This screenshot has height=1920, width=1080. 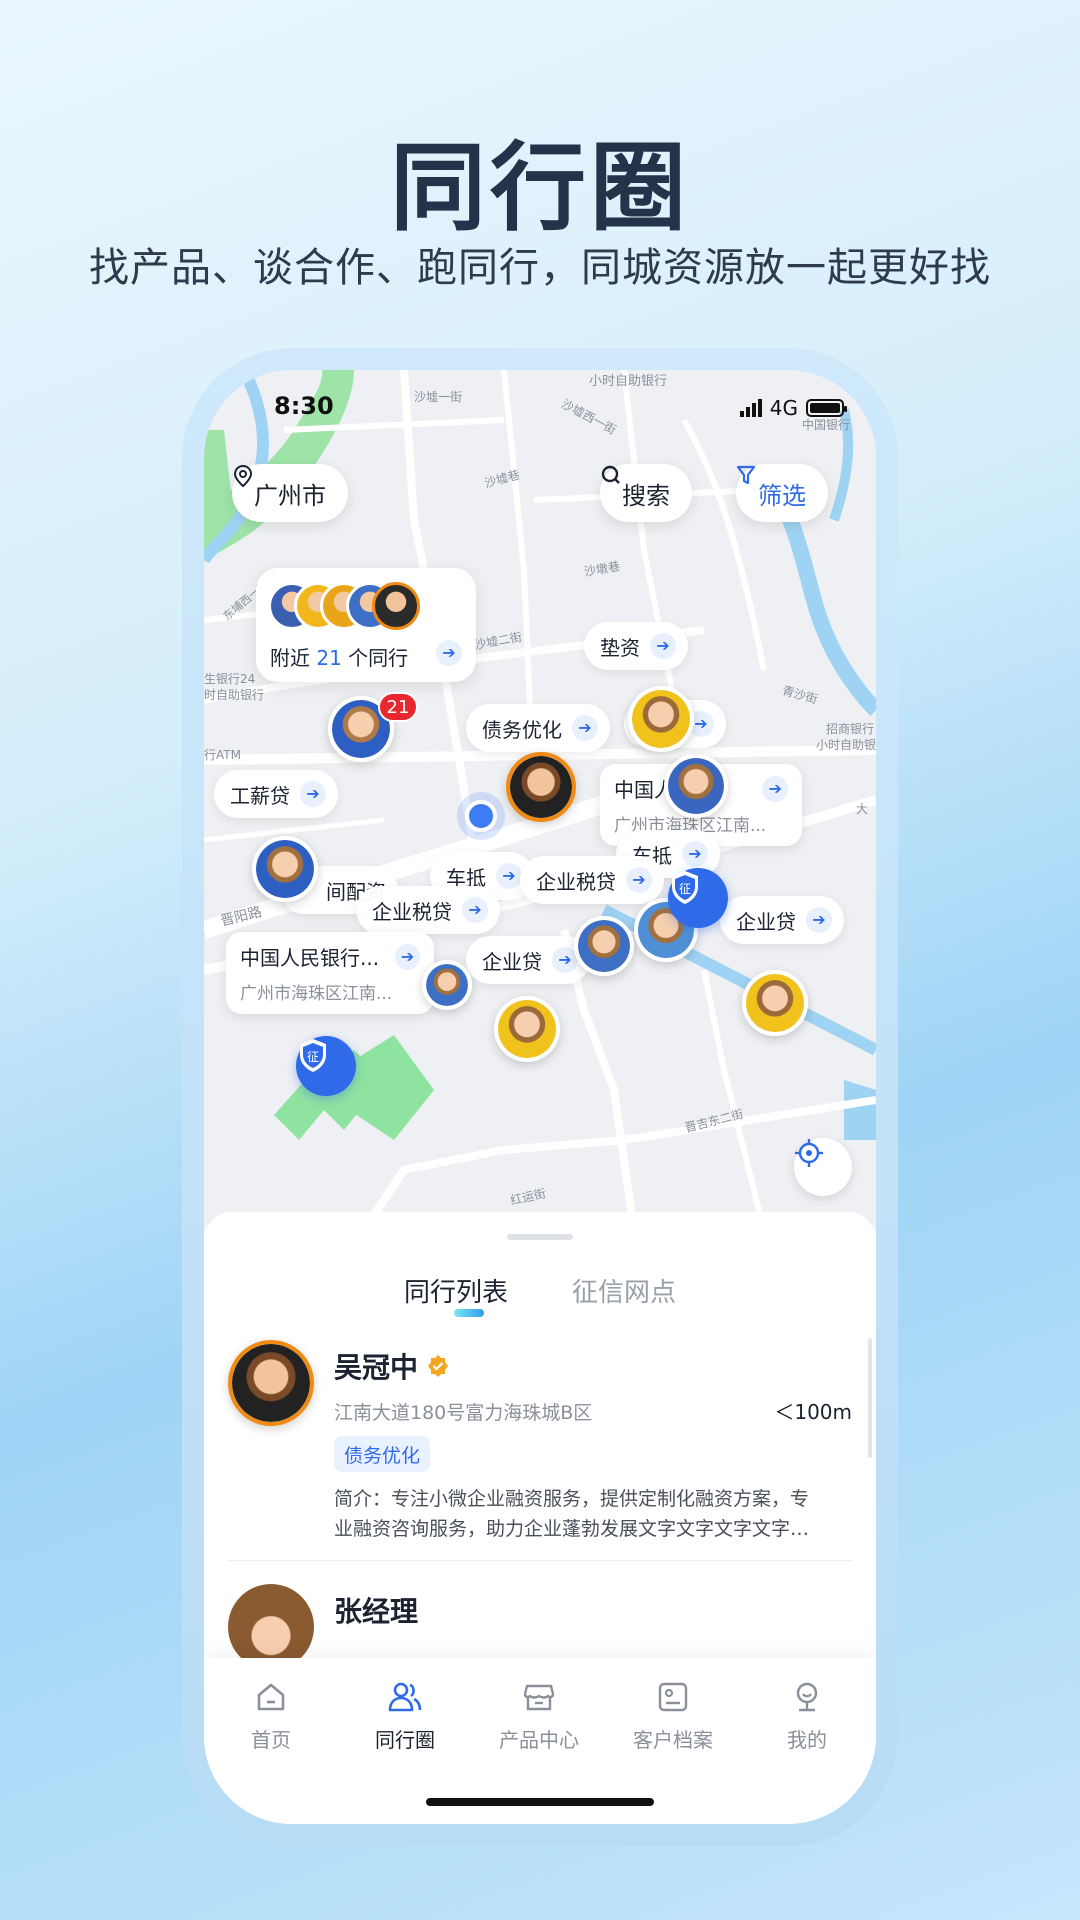 I want to click on tab-label: 我的, so click(x=807, y=1740).